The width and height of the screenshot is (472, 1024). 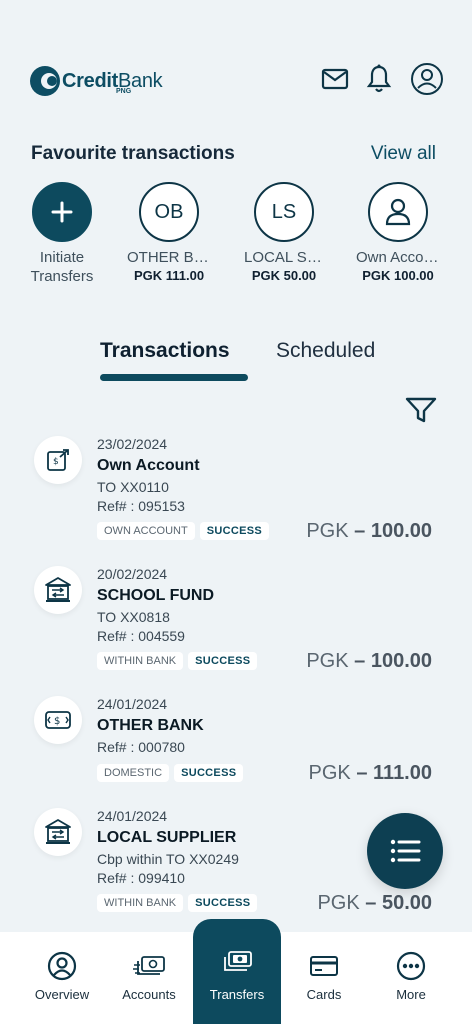 I want to click on transaction-type-tag: DOMESTIC, so click(x=133, y=773).